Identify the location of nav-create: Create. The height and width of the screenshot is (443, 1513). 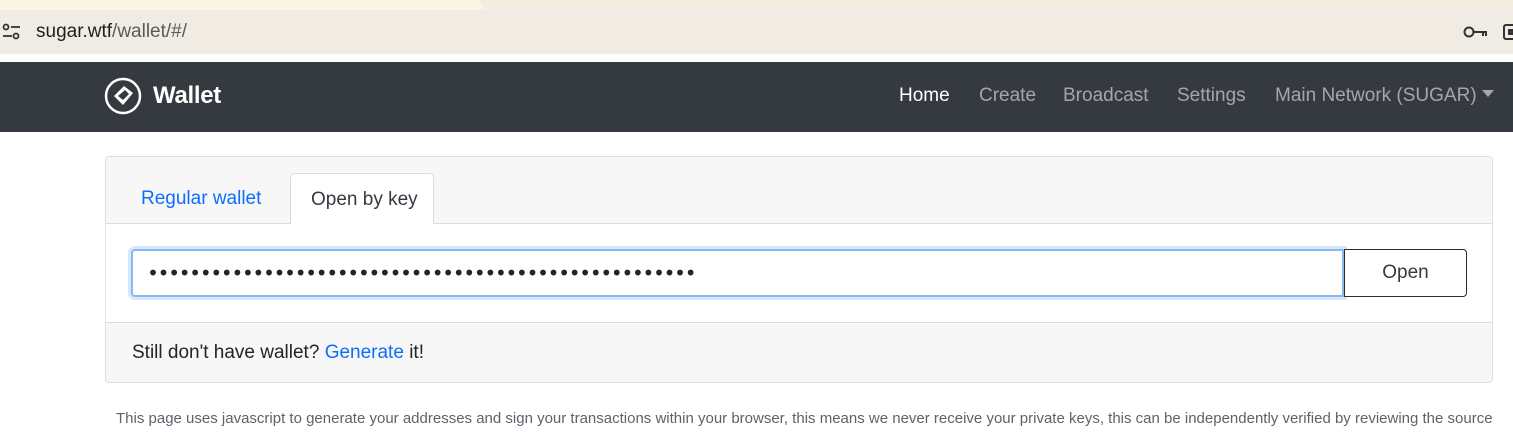
(1007, 96).